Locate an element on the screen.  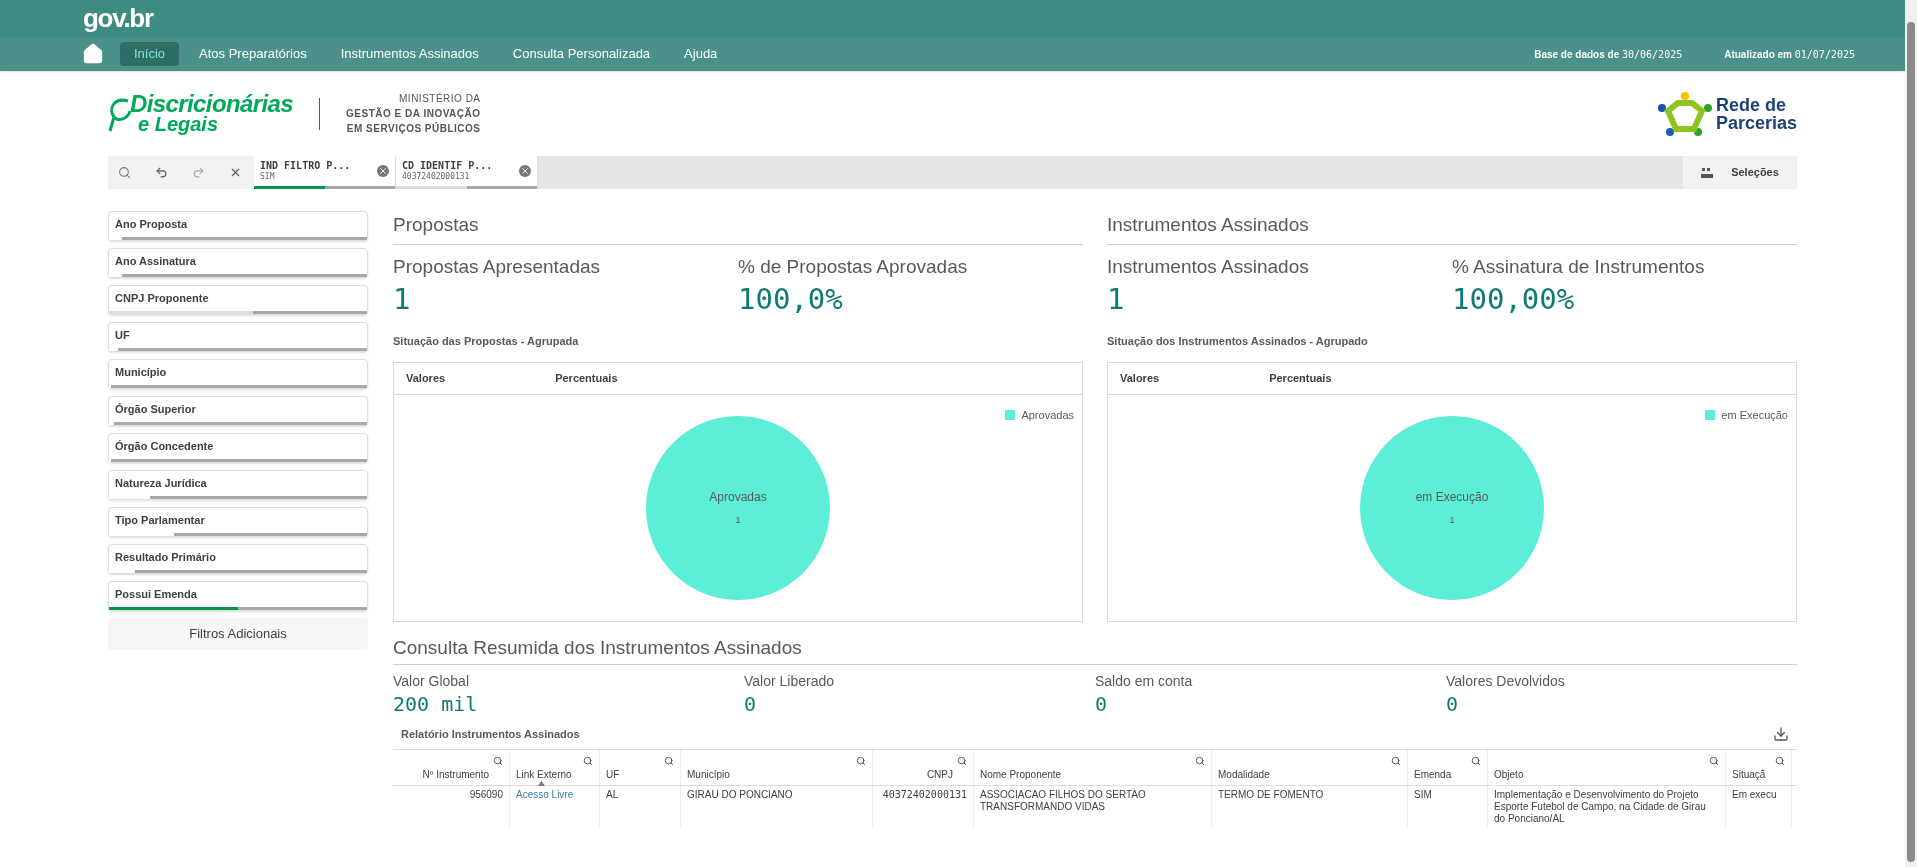
home-icon is located at coordinates (93, 54).